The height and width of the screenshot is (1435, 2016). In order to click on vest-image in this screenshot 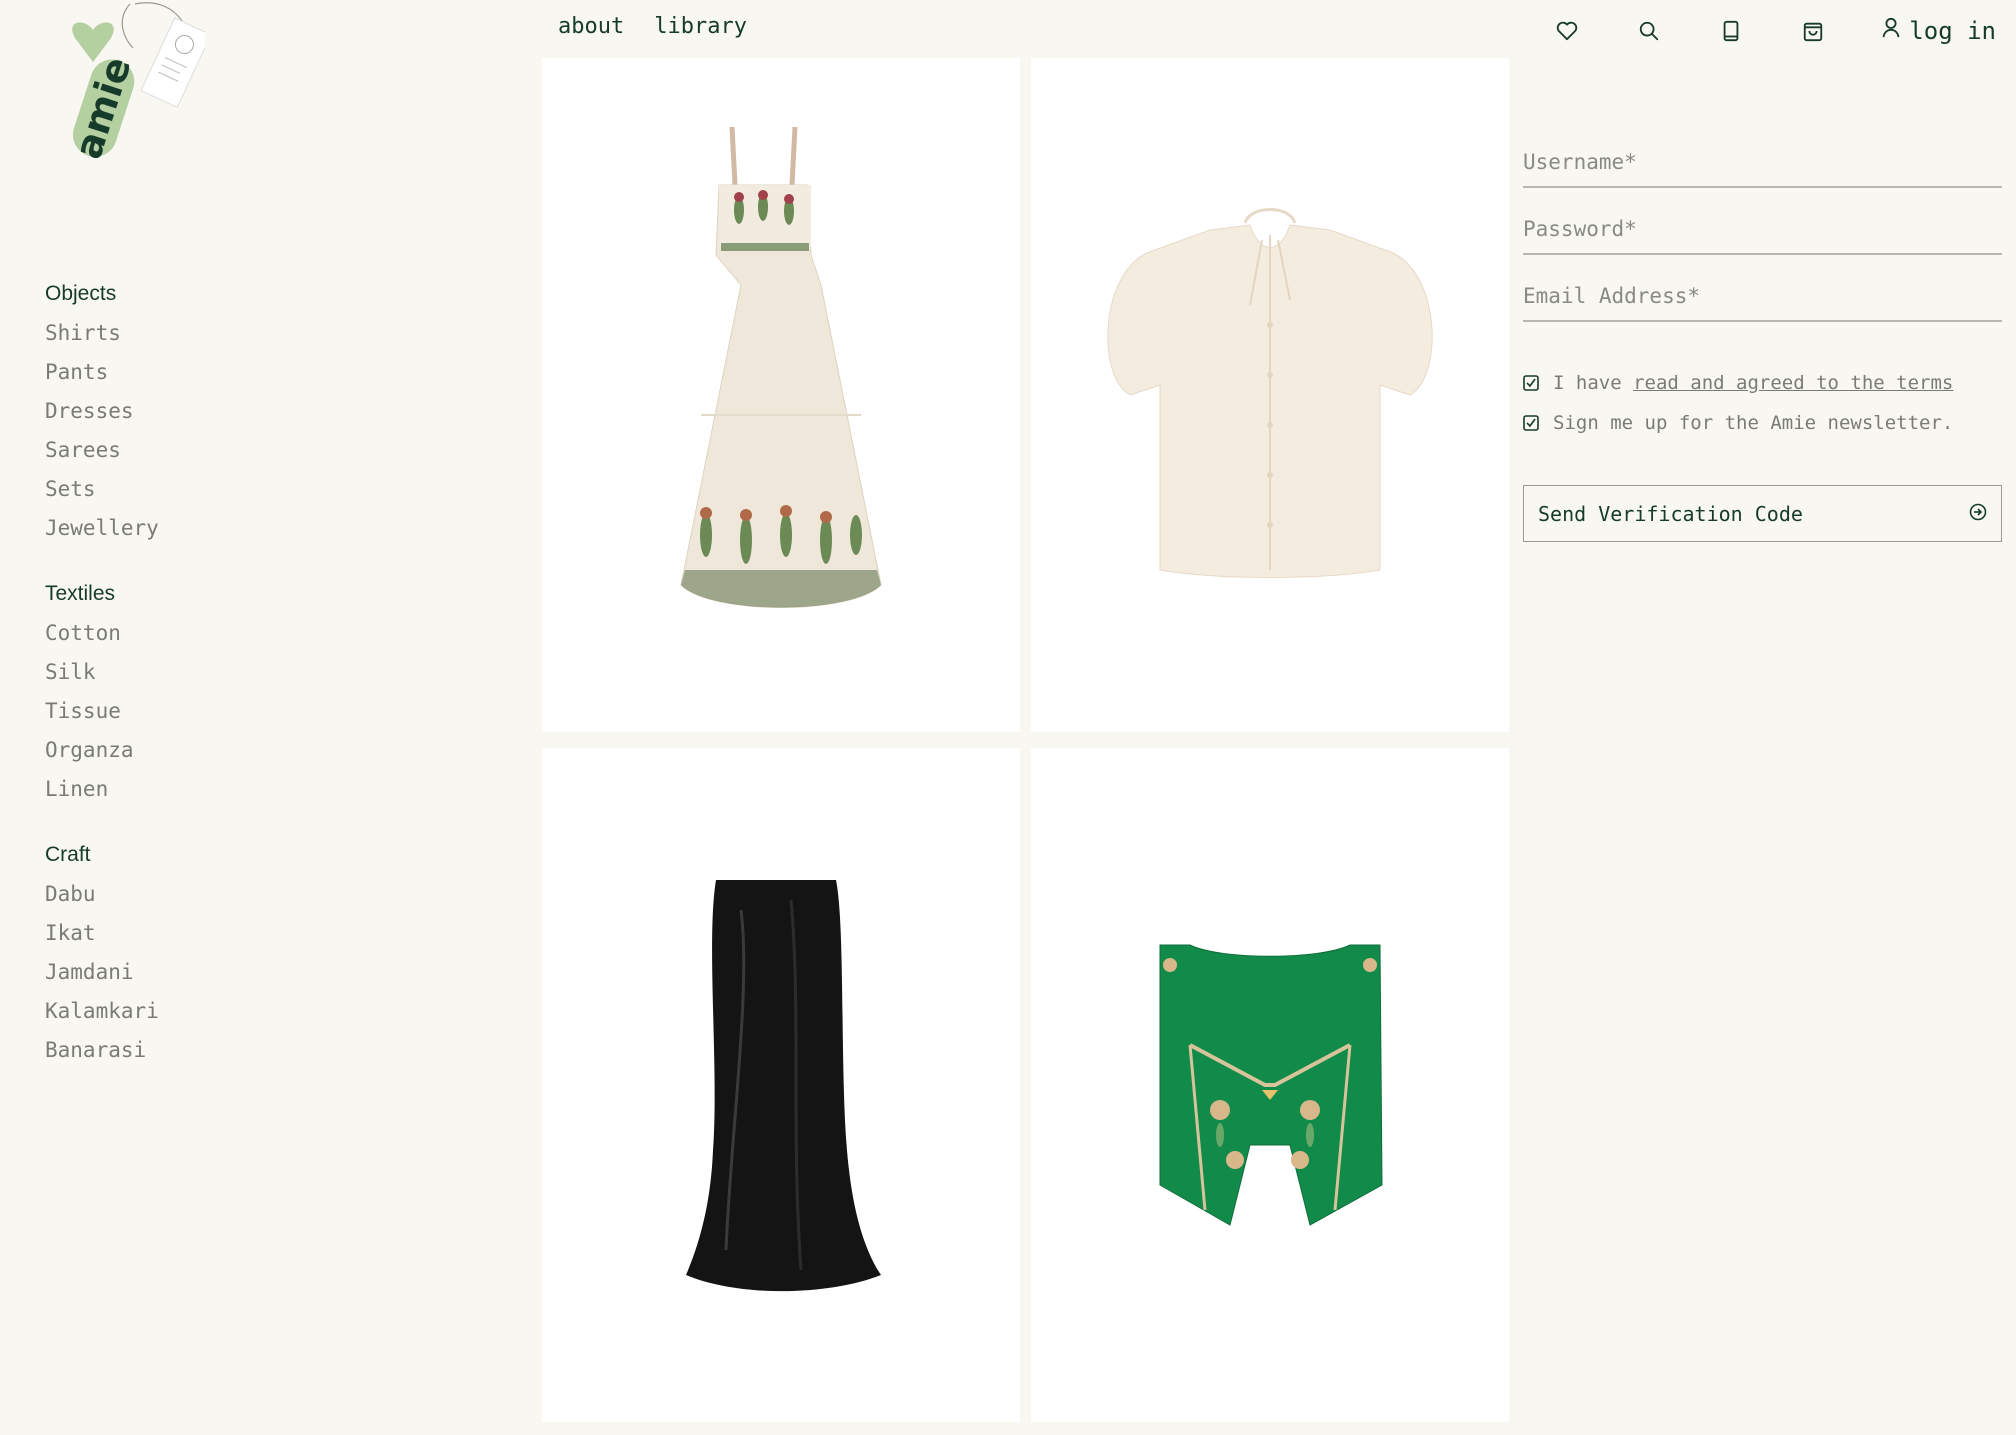, I will do `click(1271, 1085)`.